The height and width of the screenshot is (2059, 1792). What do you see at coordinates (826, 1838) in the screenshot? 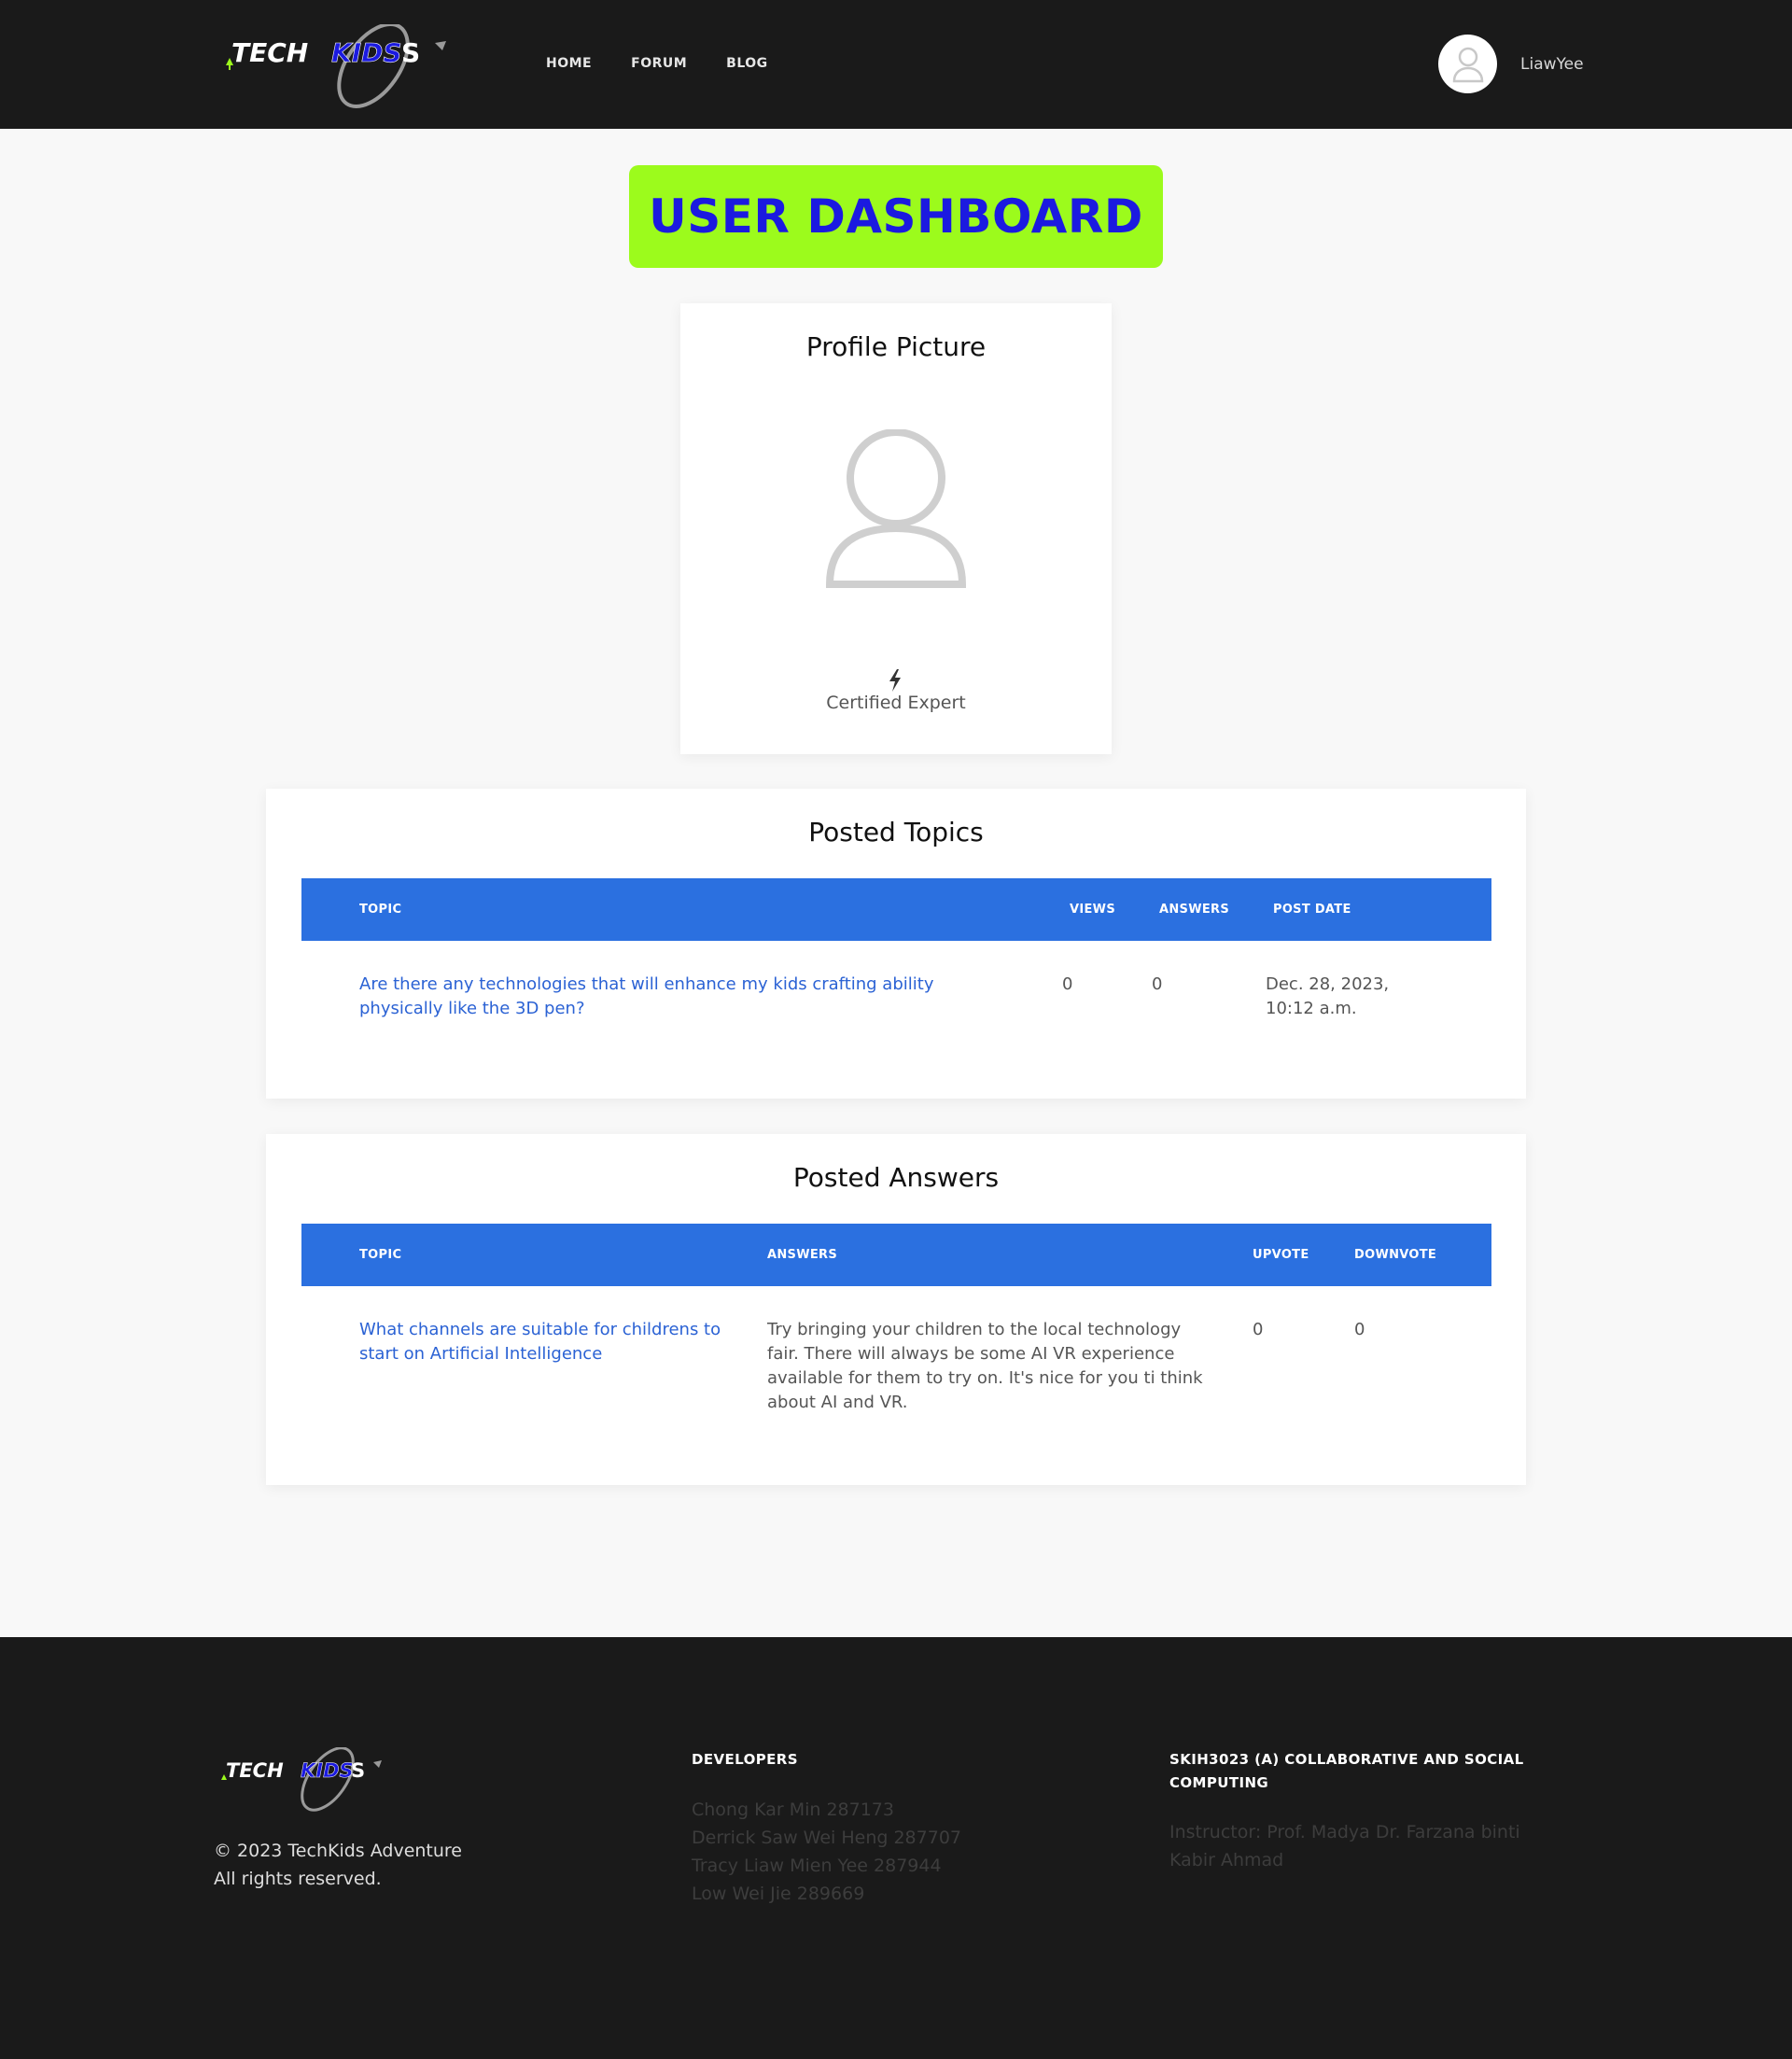
I see `developer-item: Derrick Saw Wei Heng 287707` at bounding box center [826, 1838].